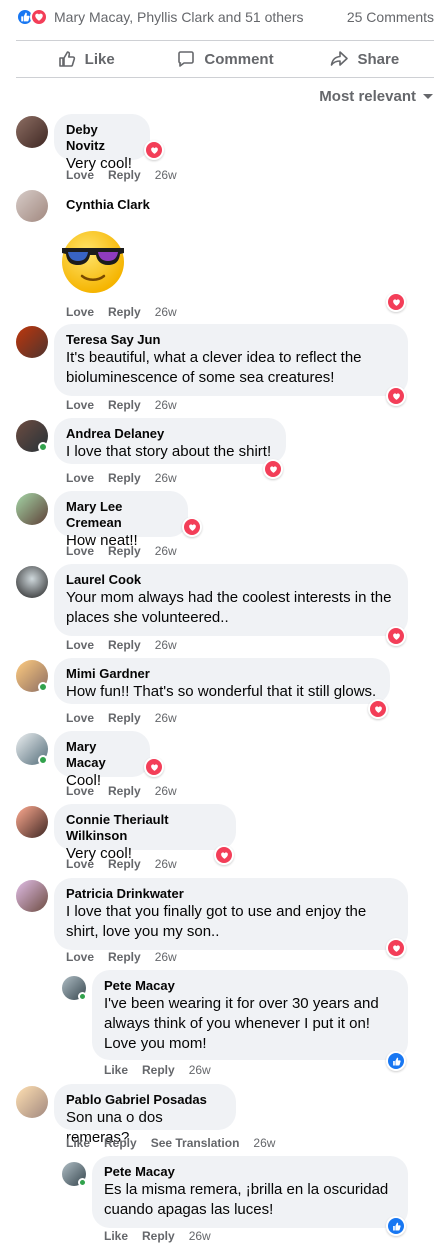 Image resolution: width=448 pixels, height=1246 pixels. What do you see at coordinates (222, 674) in the screenshot?
I see `comment-author: Mimi Gardner` at bounding box center [222, 674].